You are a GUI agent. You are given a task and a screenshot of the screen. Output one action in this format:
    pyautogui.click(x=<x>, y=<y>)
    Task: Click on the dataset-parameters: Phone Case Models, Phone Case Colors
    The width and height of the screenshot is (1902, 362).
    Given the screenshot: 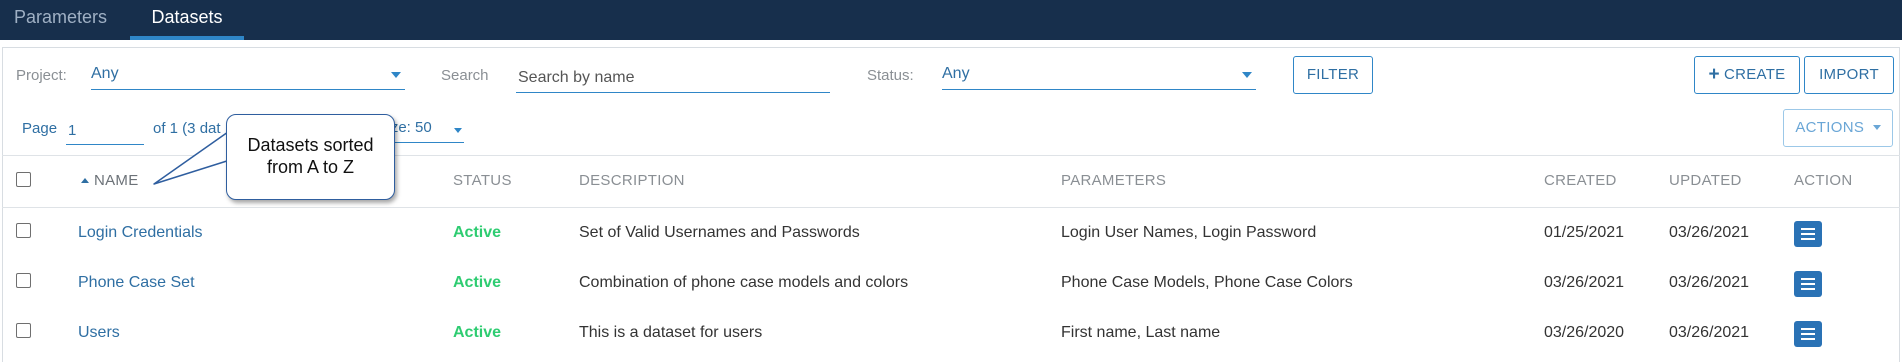 What is the action you would take?
    pyautogui.click(x=1207, y=282)
    